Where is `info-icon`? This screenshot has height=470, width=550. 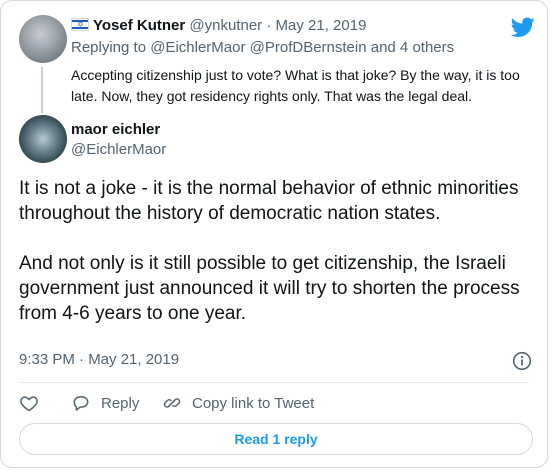
info-icon is located at coordinates (522, 361).